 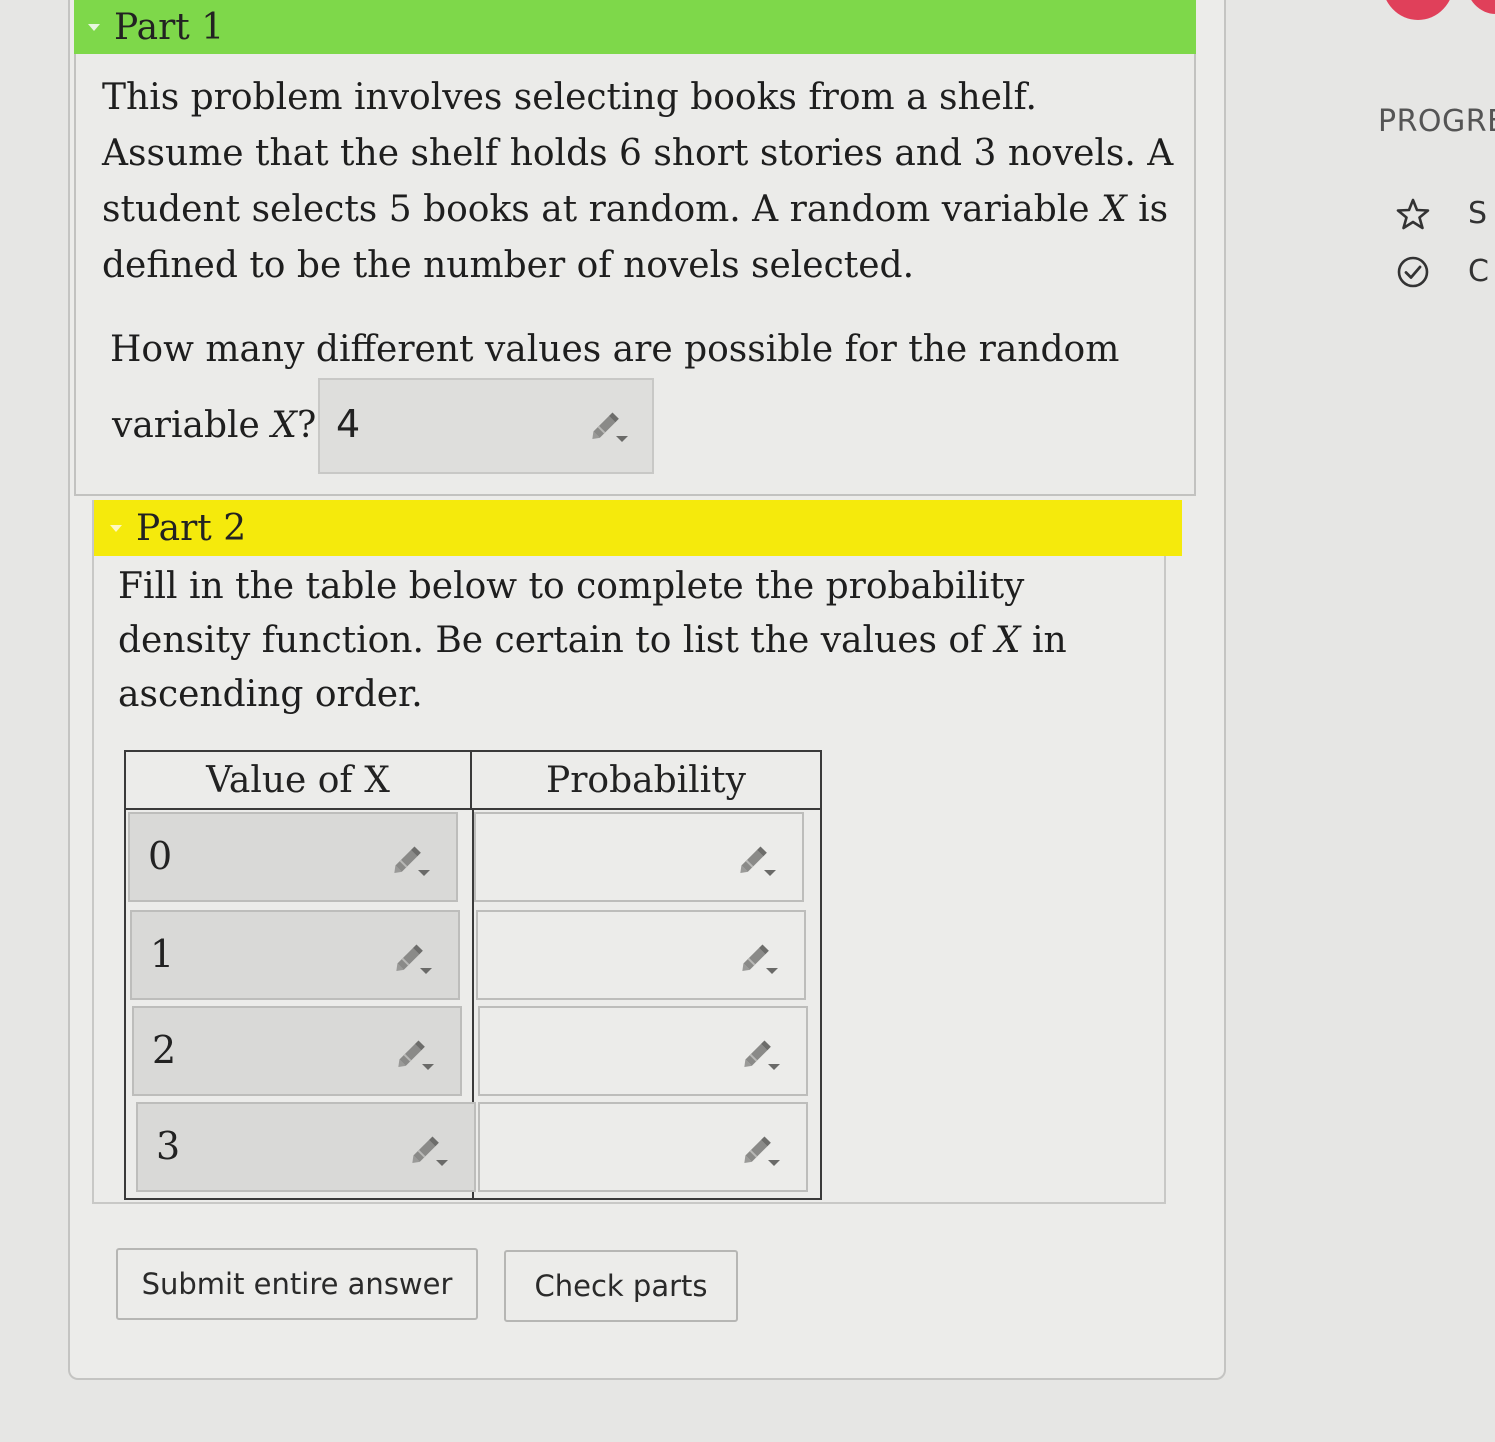 I want to click on avatar, so click(x=1418, y=10).